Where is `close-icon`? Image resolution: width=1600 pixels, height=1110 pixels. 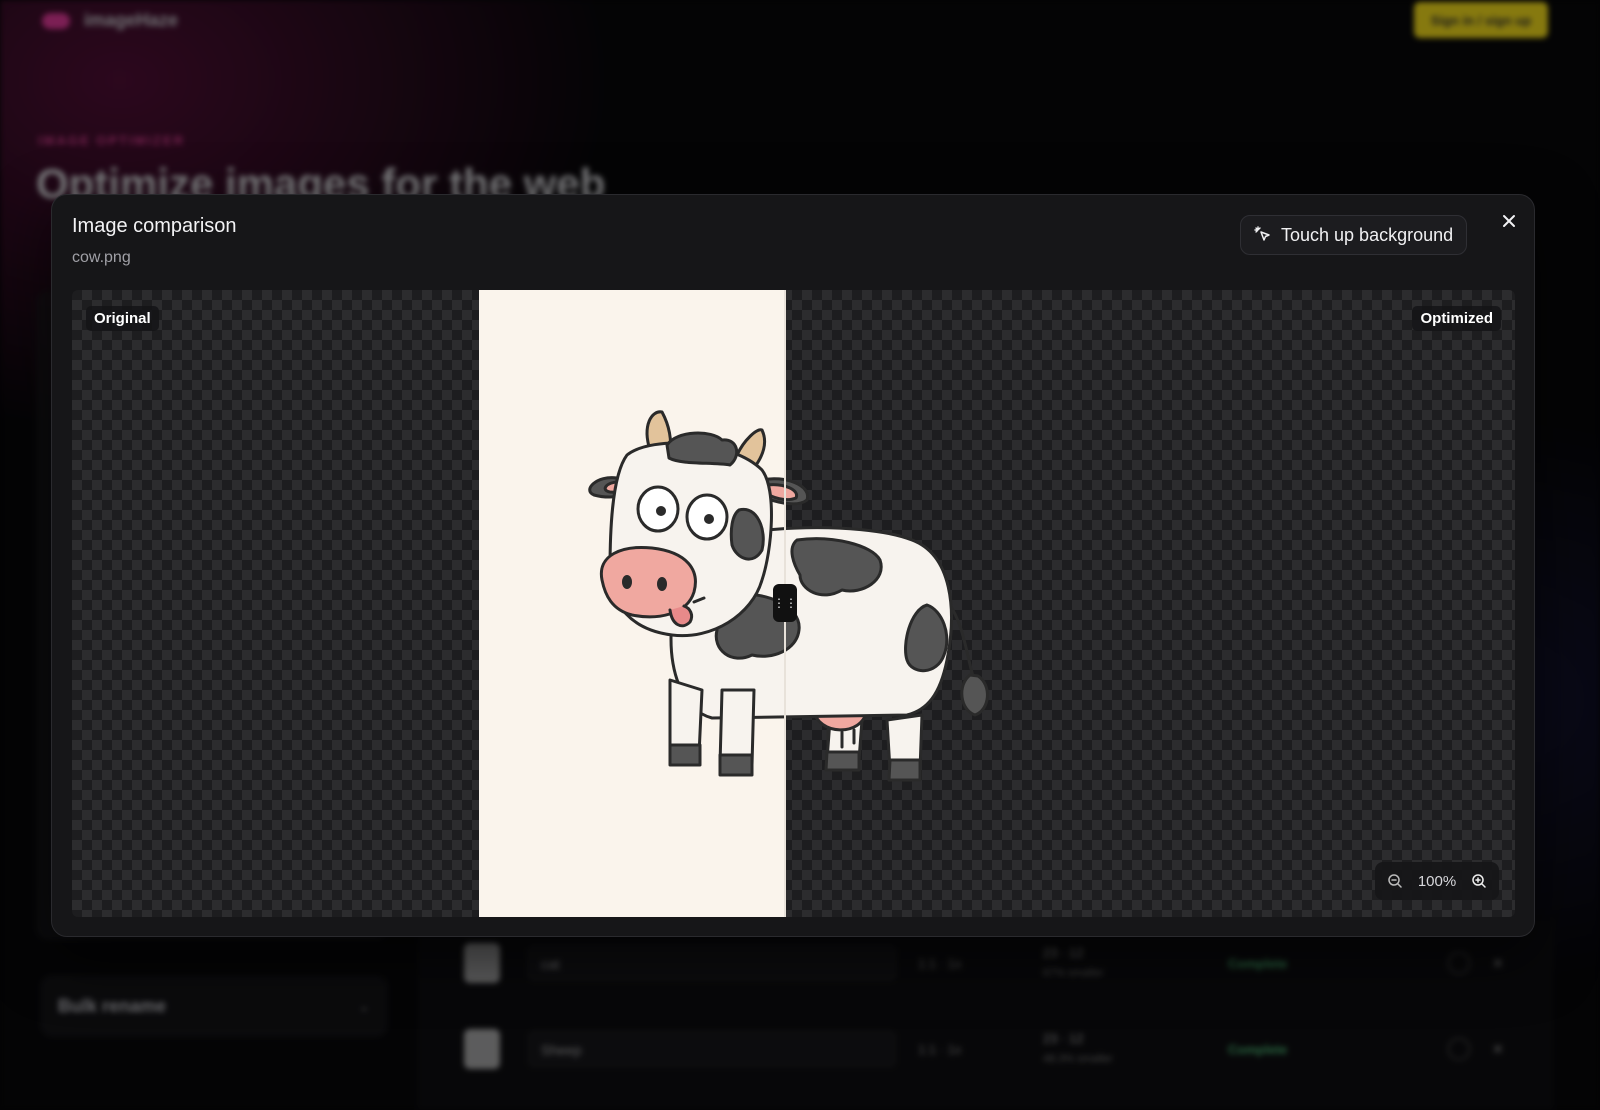 close-icon is located at coordinates (1509, 221).